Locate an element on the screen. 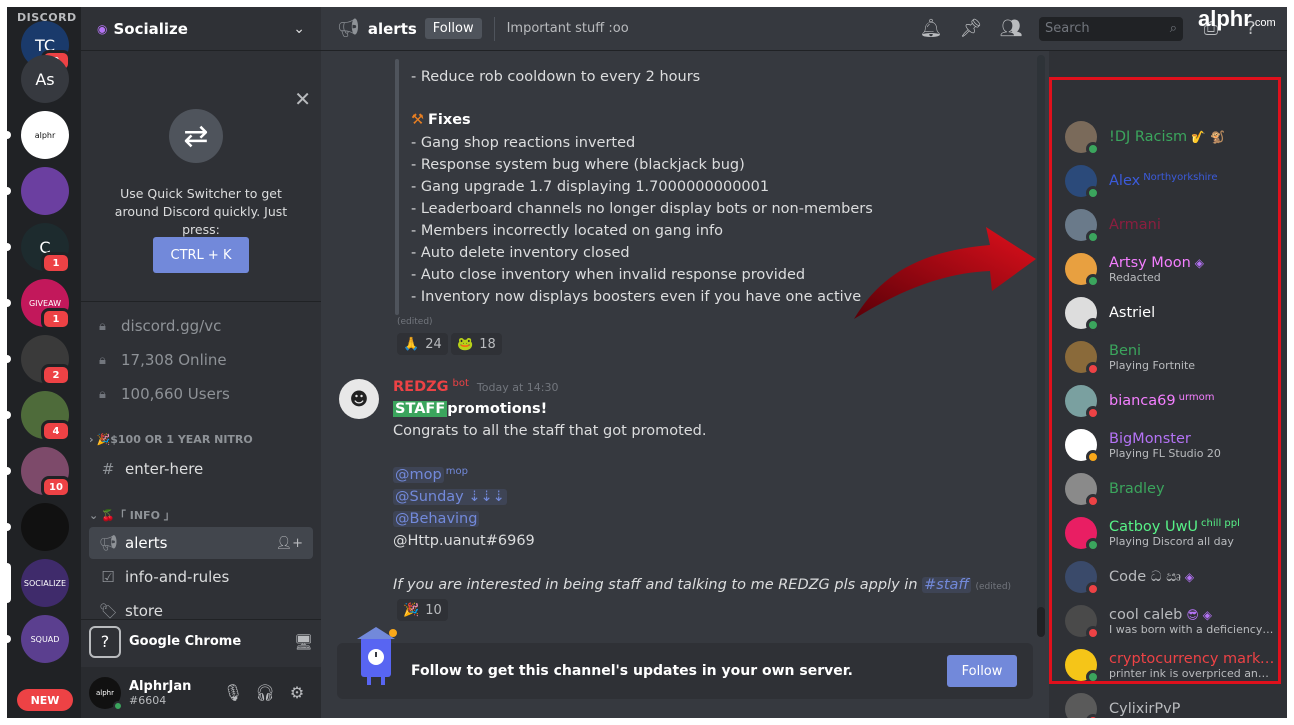 This screenshot has height=725, width=1294. server-icon-giveaway: GIVEAW 1 is located at coordinates (39, 304).